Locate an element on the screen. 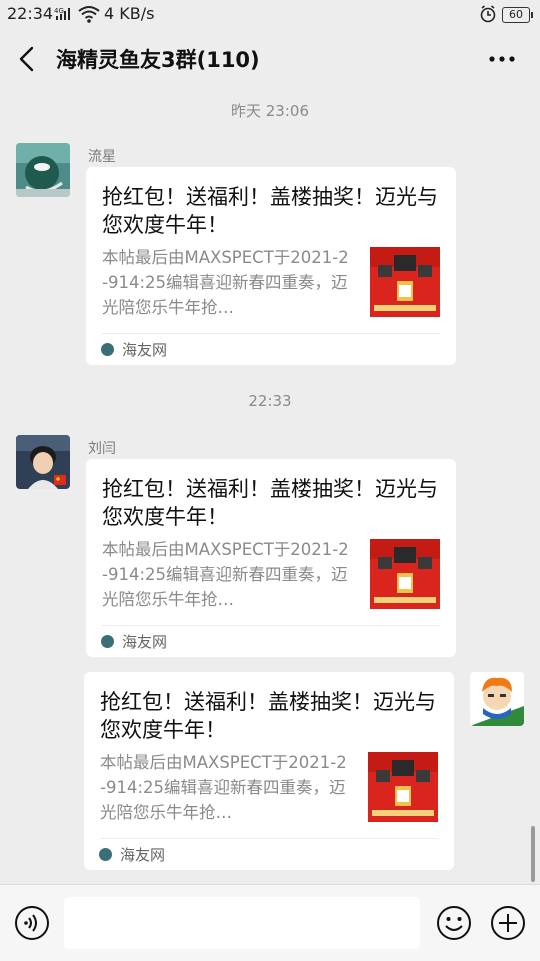 The width and height of the screenshot is (540, 961). message-input is located at coordinates (242, 923).